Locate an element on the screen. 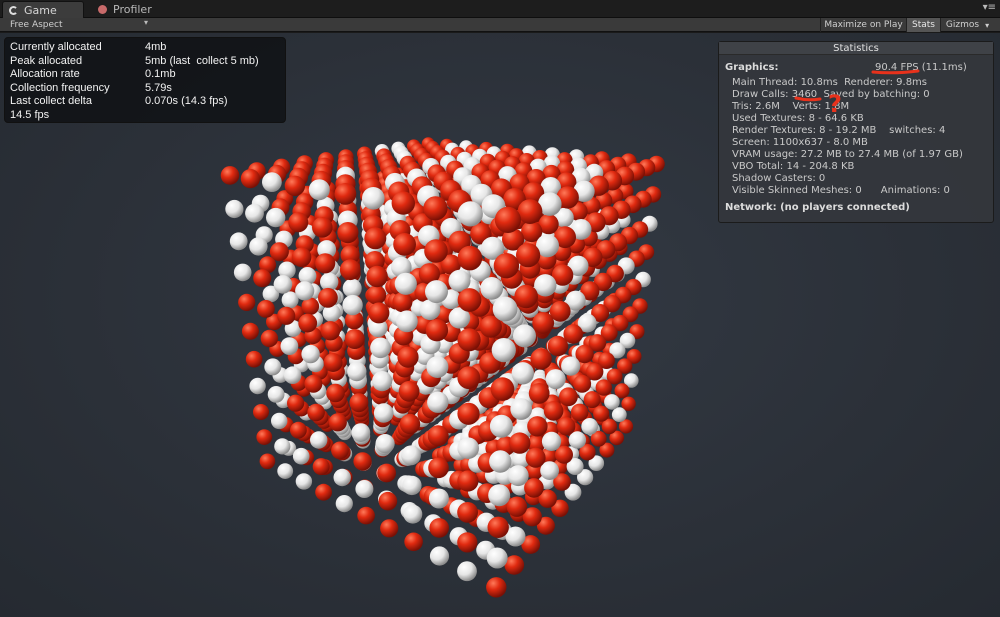 The width and height of the screenshot is (1000, 617). statistics-title: Statistics is located at coordinates (856, 48).